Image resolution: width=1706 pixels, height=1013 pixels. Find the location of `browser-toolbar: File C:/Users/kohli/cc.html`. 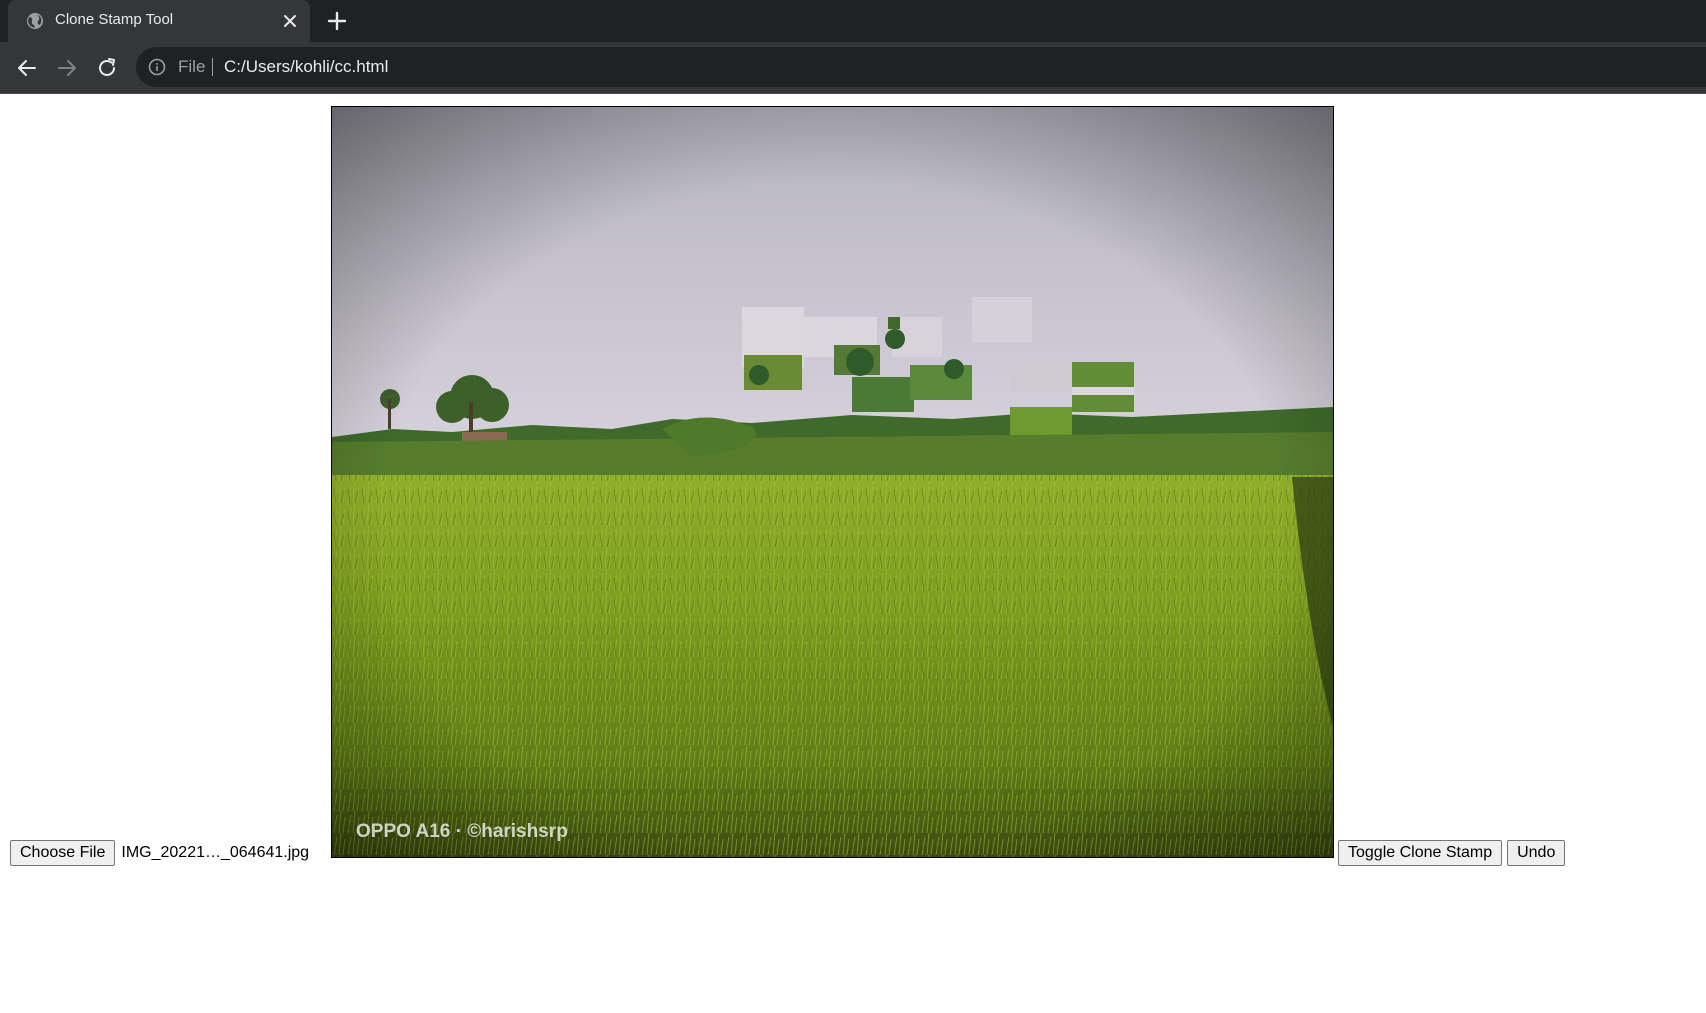

browser-toolbar: File C:/Users/kohli/cc.html is located at coordinates (853, 68).